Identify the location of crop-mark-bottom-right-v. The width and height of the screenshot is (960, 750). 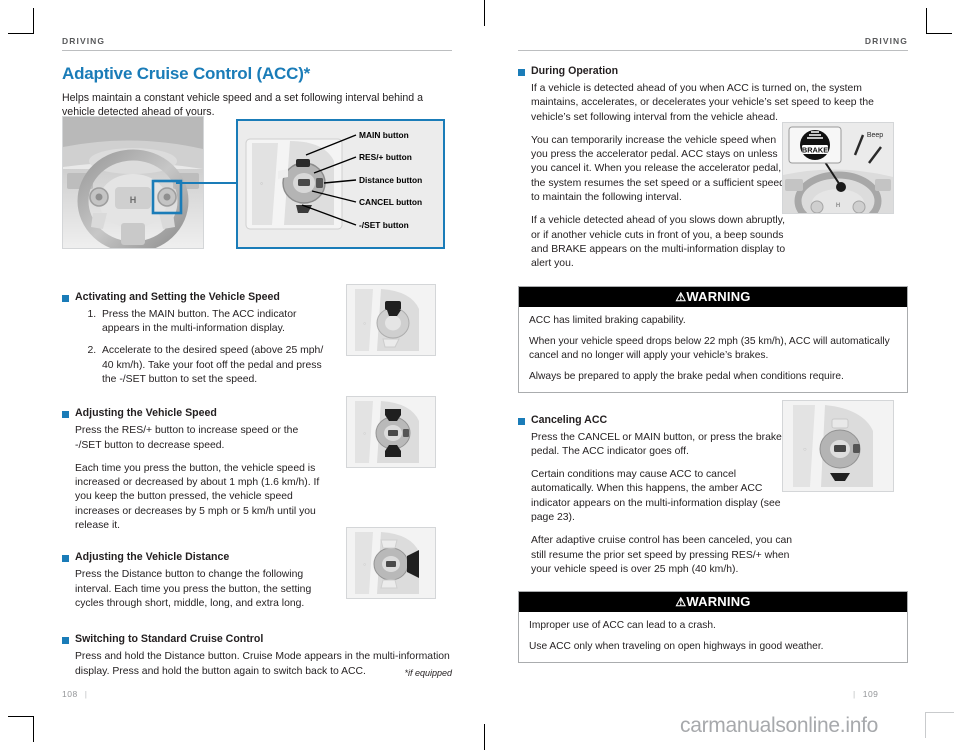
(925, 725).